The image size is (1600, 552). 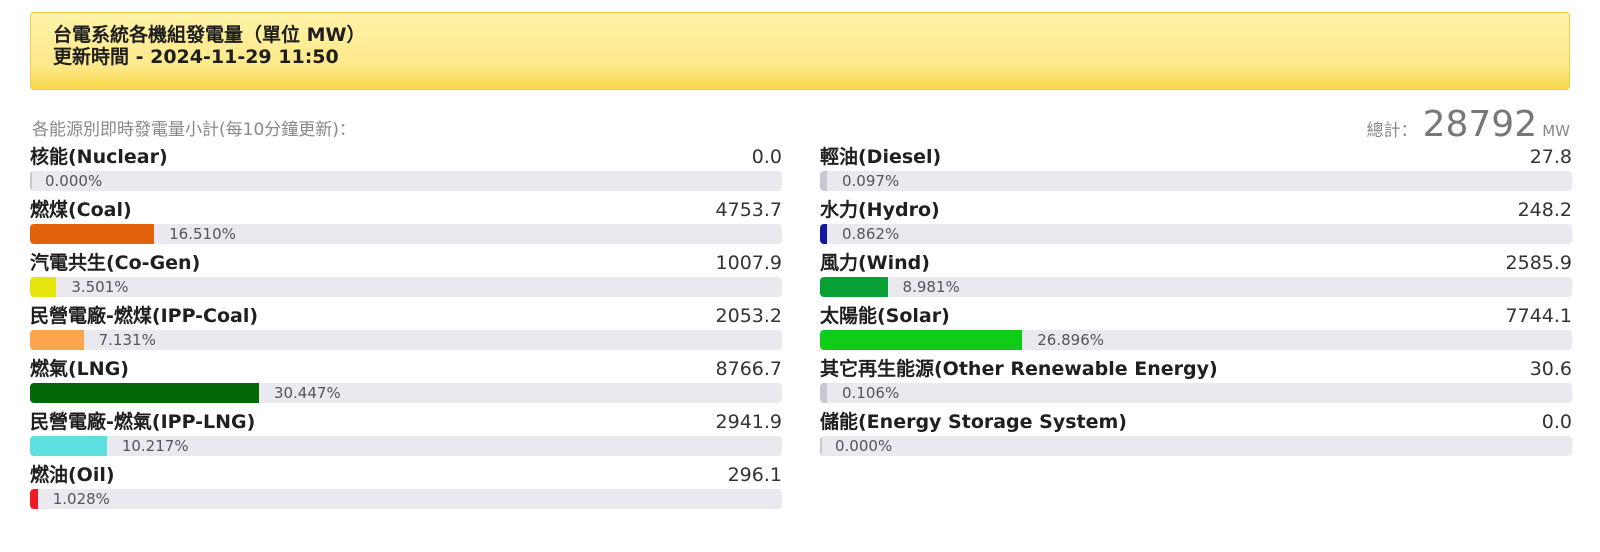 What do you see at coordinates (155, 446) in the screenshot?
I see `energy-percent: 10.217%` at bounding box center [155, 446].